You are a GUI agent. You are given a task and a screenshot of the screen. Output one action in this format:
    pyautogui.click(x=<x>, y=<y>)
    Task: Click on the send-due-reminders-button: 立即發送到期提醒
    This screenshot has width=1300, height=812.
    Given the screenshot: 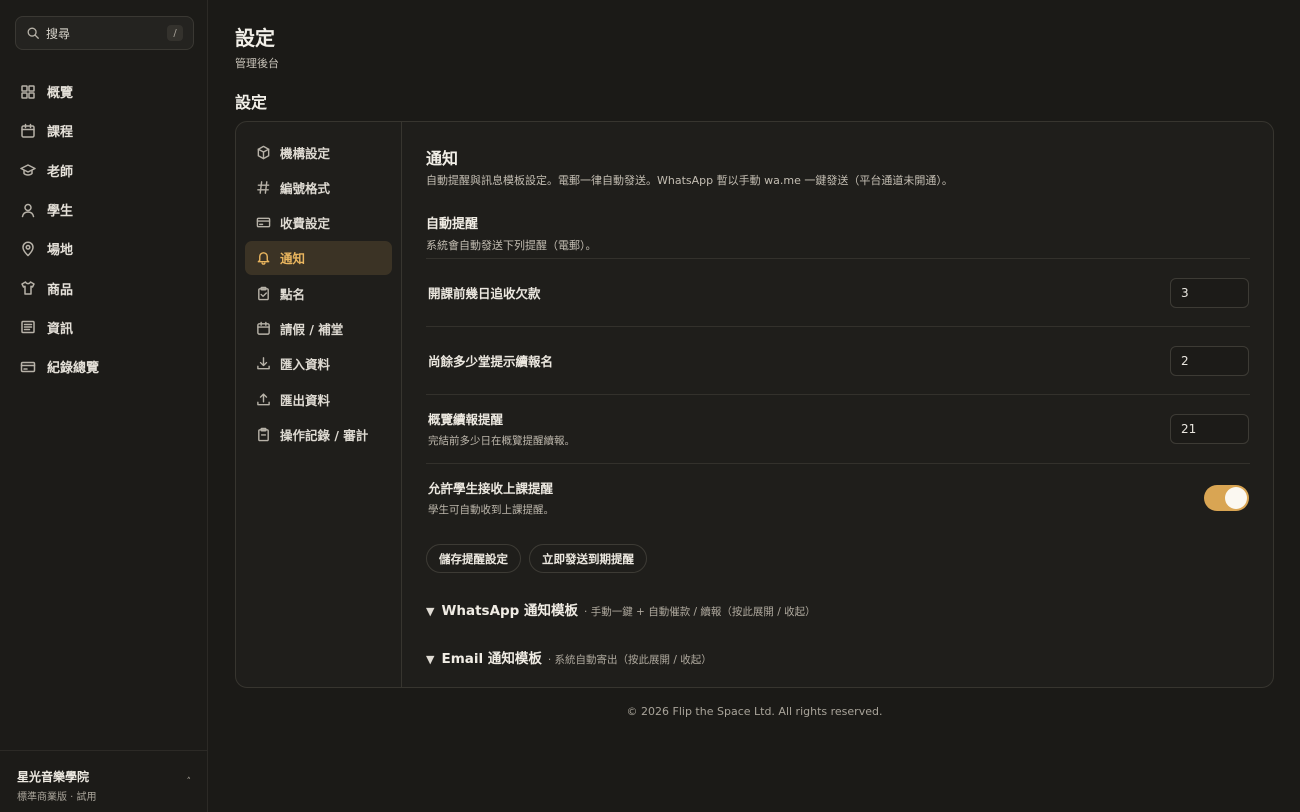 What is the action you would take?
    pyautogui.click(x=588, y=558)
    